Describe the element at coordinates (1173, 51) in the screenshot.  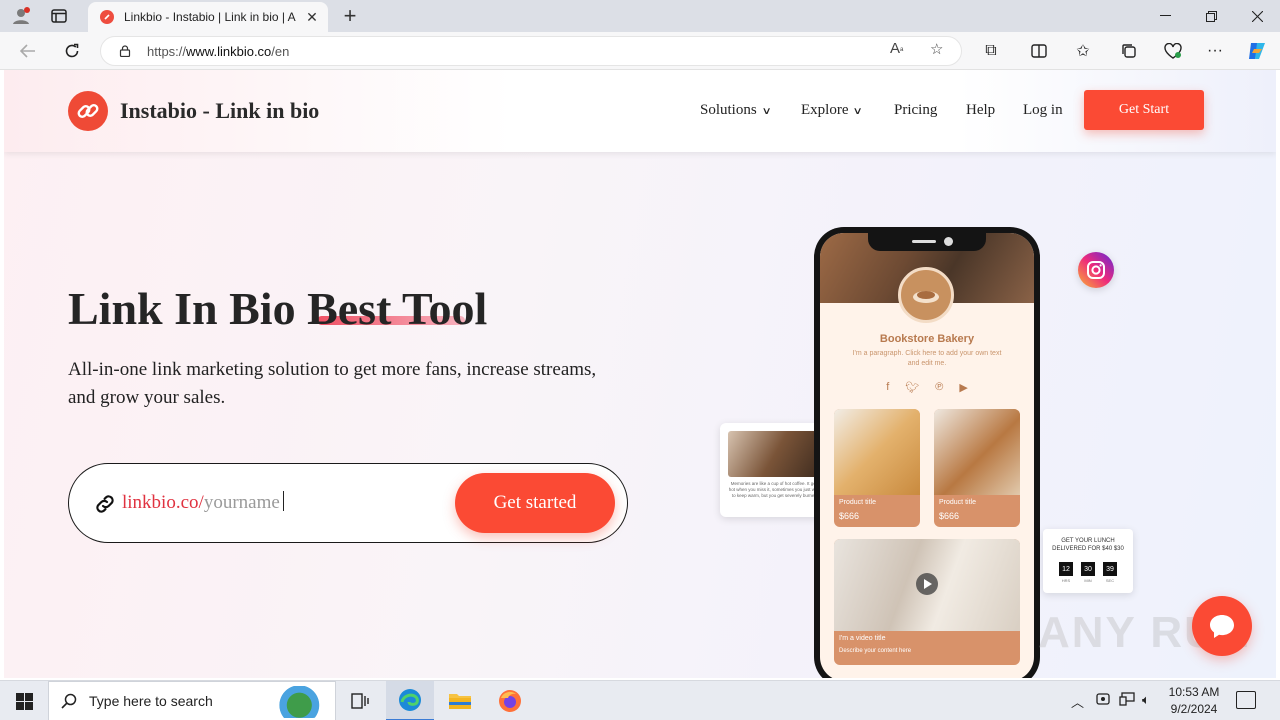
I see `browser-essentials-icon` at that location.